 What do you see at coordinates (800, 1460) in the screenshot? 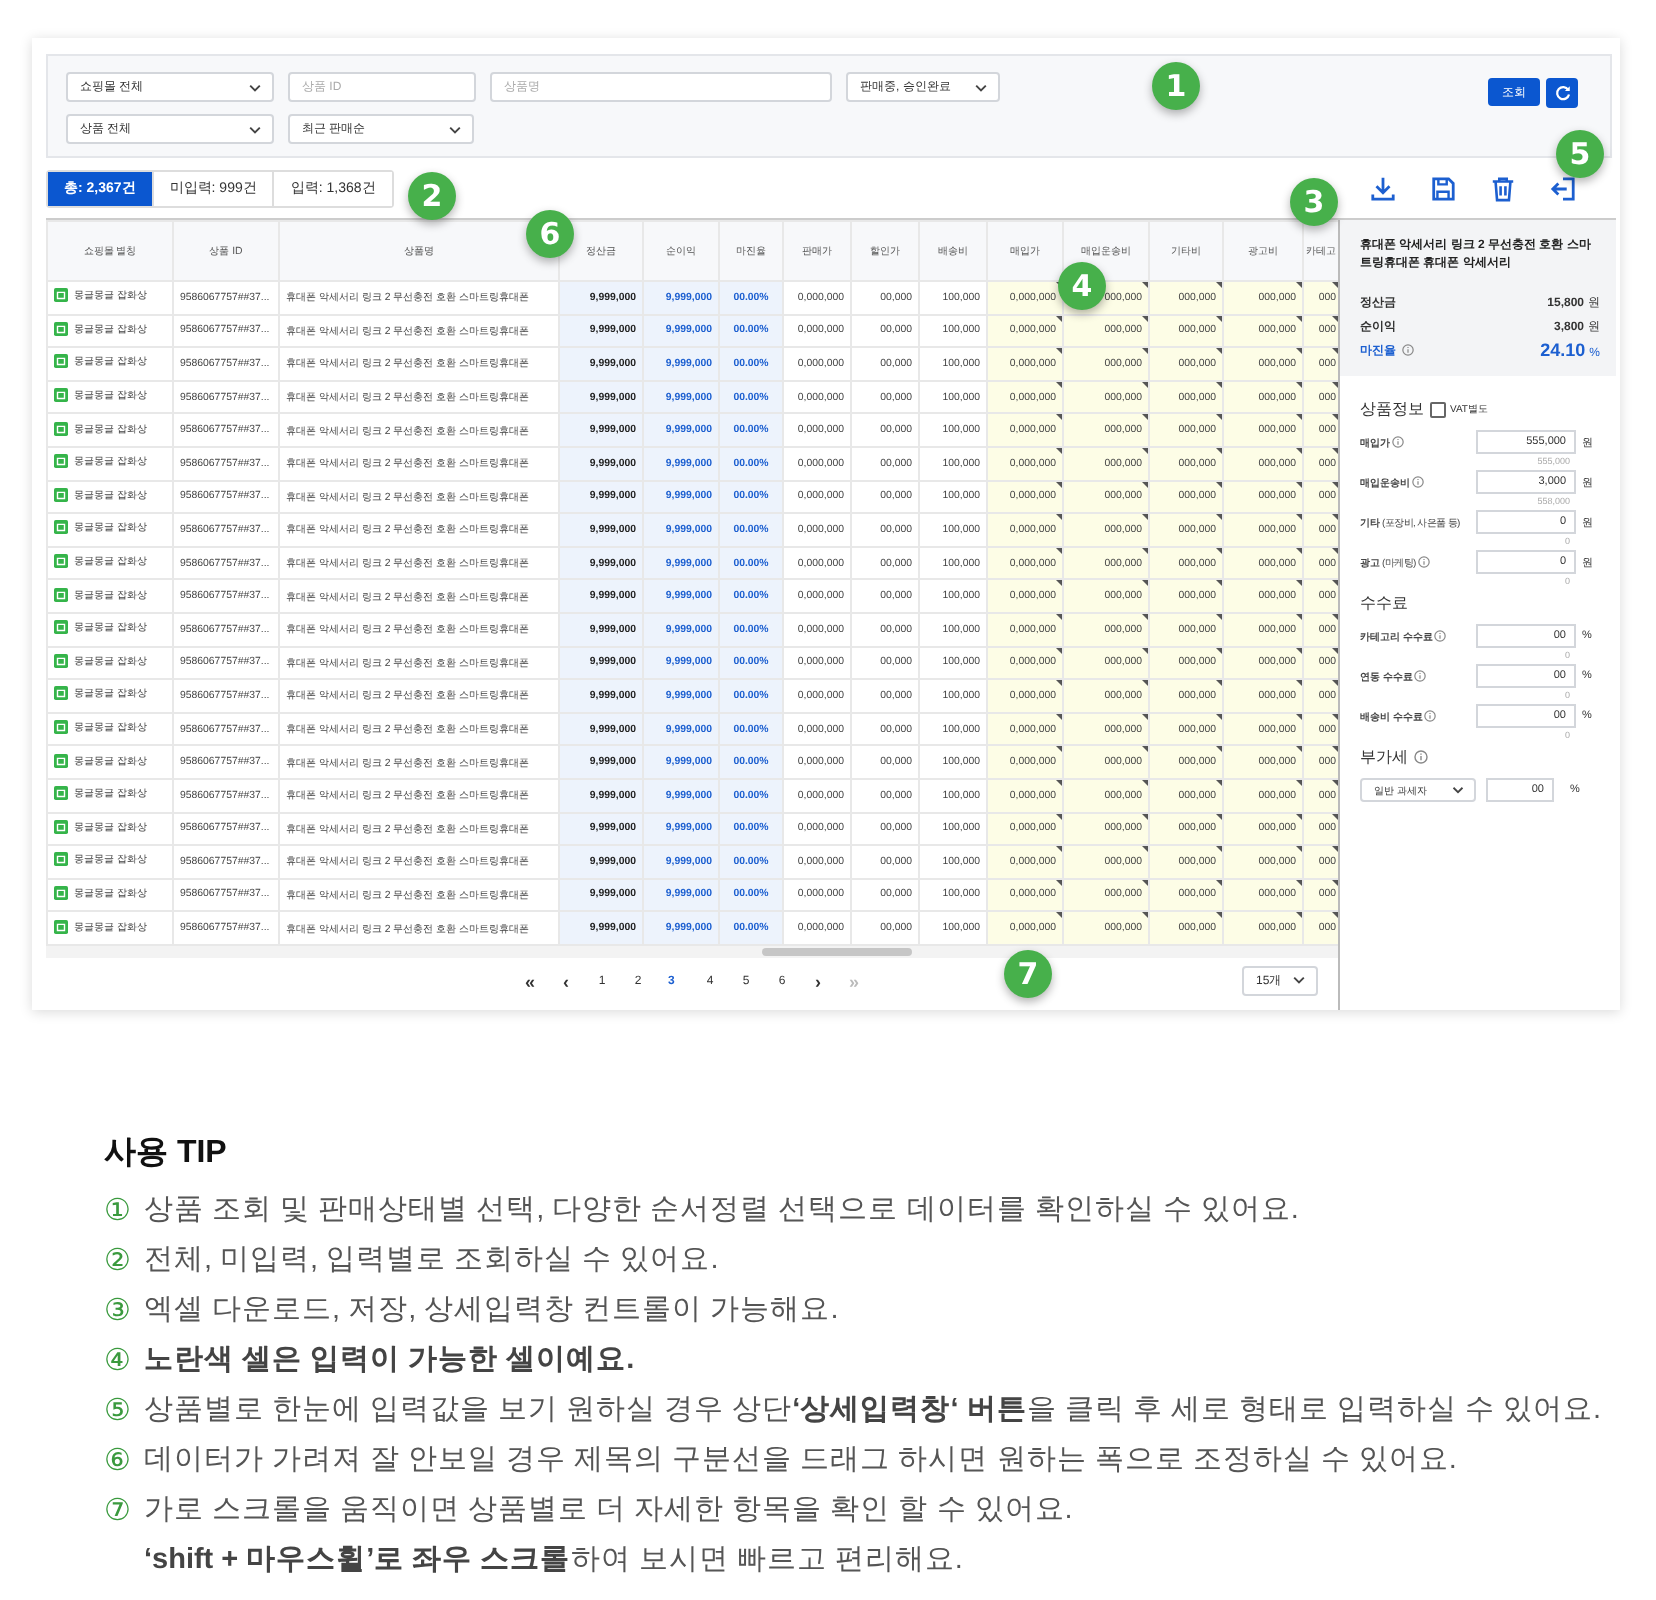
I see `tip-text: 데이터가 가려져 잘 안보일 경우 제목의 구분선을 드래그 하시면 원하는 폭으로 조정하실 수 있어요.` at bounding box center [800, 1460].